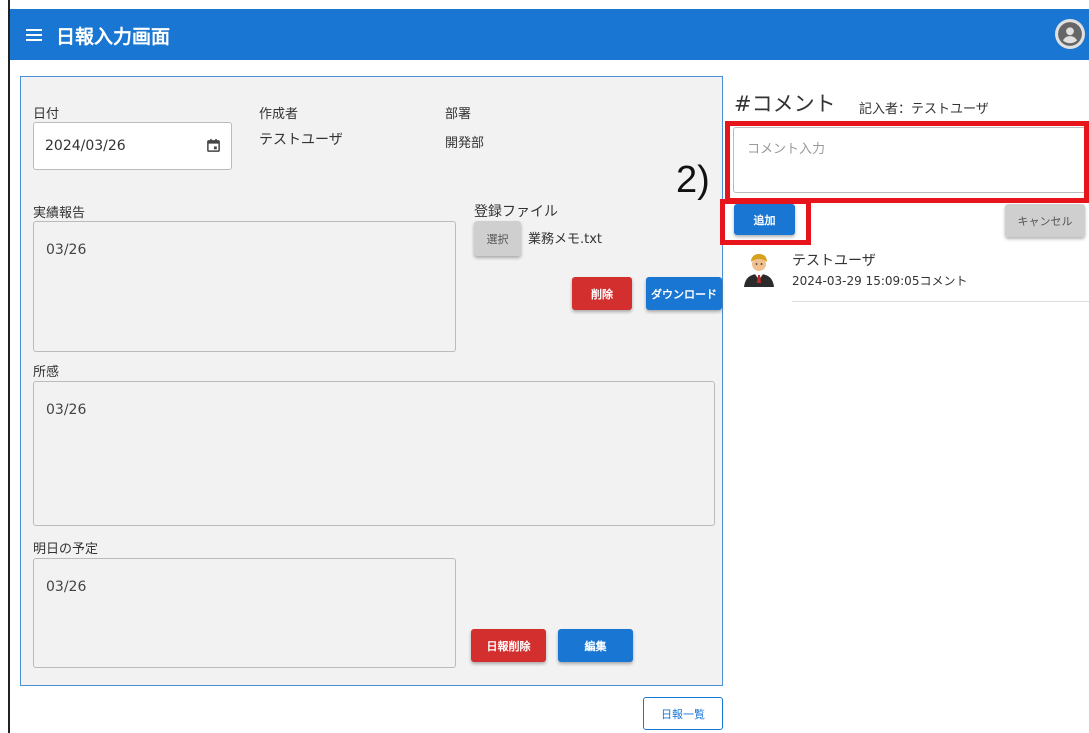 The image size is (1089, 733). I want to click on edit-button: 編集, so click(595, 645).